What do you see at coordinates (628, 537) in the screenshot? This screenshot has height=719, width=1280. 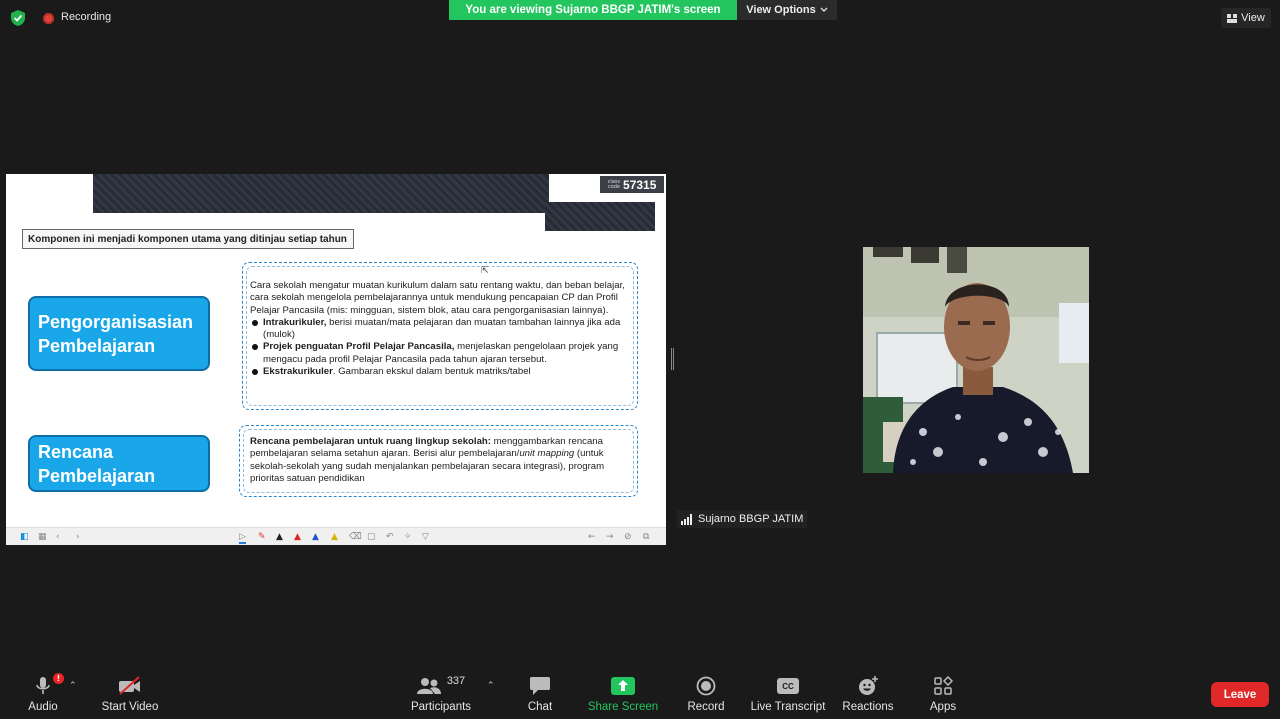 I see `hide-icon: ⊘` at bounding box center [628, 537].